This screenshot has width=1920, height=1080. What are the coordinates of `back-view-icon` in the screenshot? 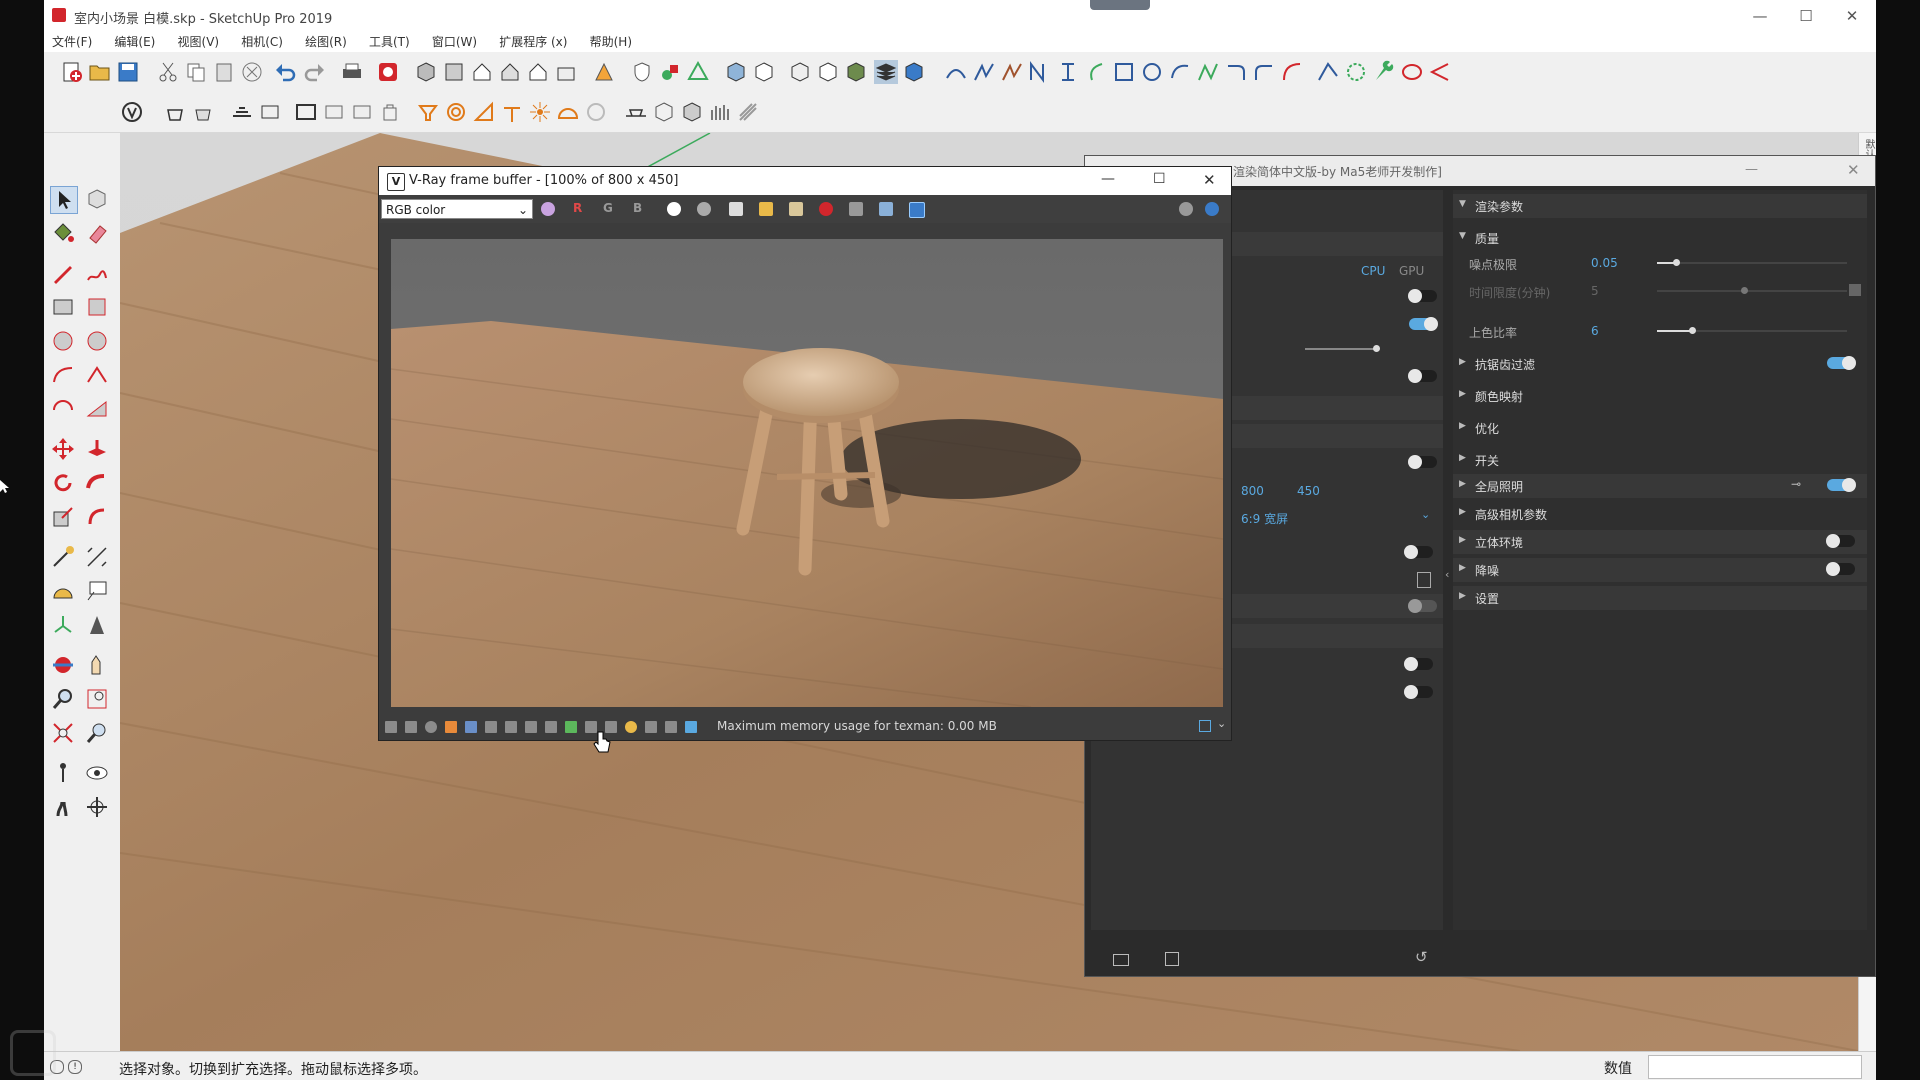 It's located at (538, 72).